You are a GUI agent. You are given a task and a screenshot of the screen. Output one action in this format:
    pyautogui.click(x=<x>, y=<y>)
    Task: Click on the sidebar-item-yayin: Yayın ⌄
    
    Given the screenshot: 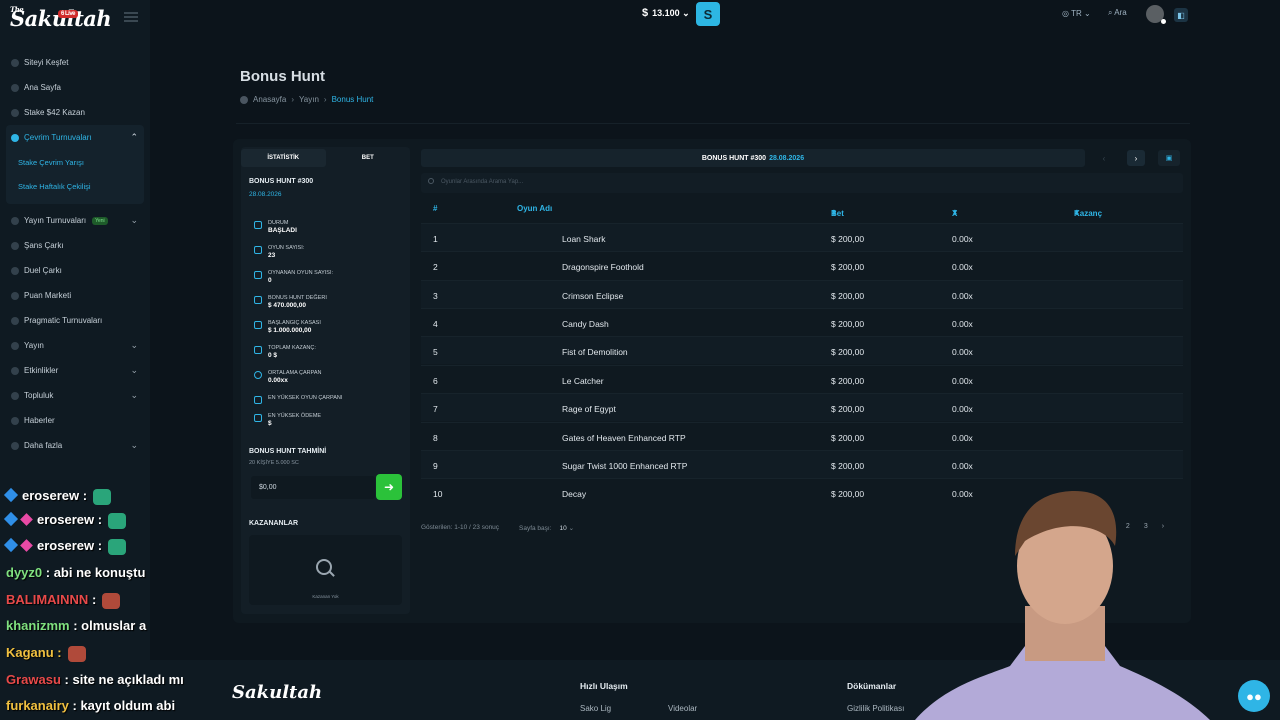 What is the action you would take?
    pyautogui.click(x=75, y=345)
    